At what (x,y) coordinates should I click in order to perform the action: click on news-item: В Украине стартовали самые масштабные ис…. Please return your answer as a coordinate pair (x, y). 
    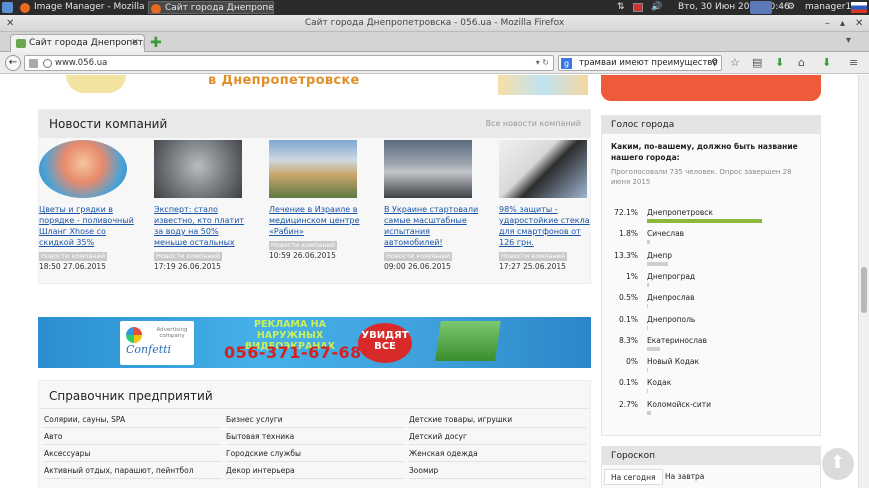
    Looking at the image, I should click on (434, 205).